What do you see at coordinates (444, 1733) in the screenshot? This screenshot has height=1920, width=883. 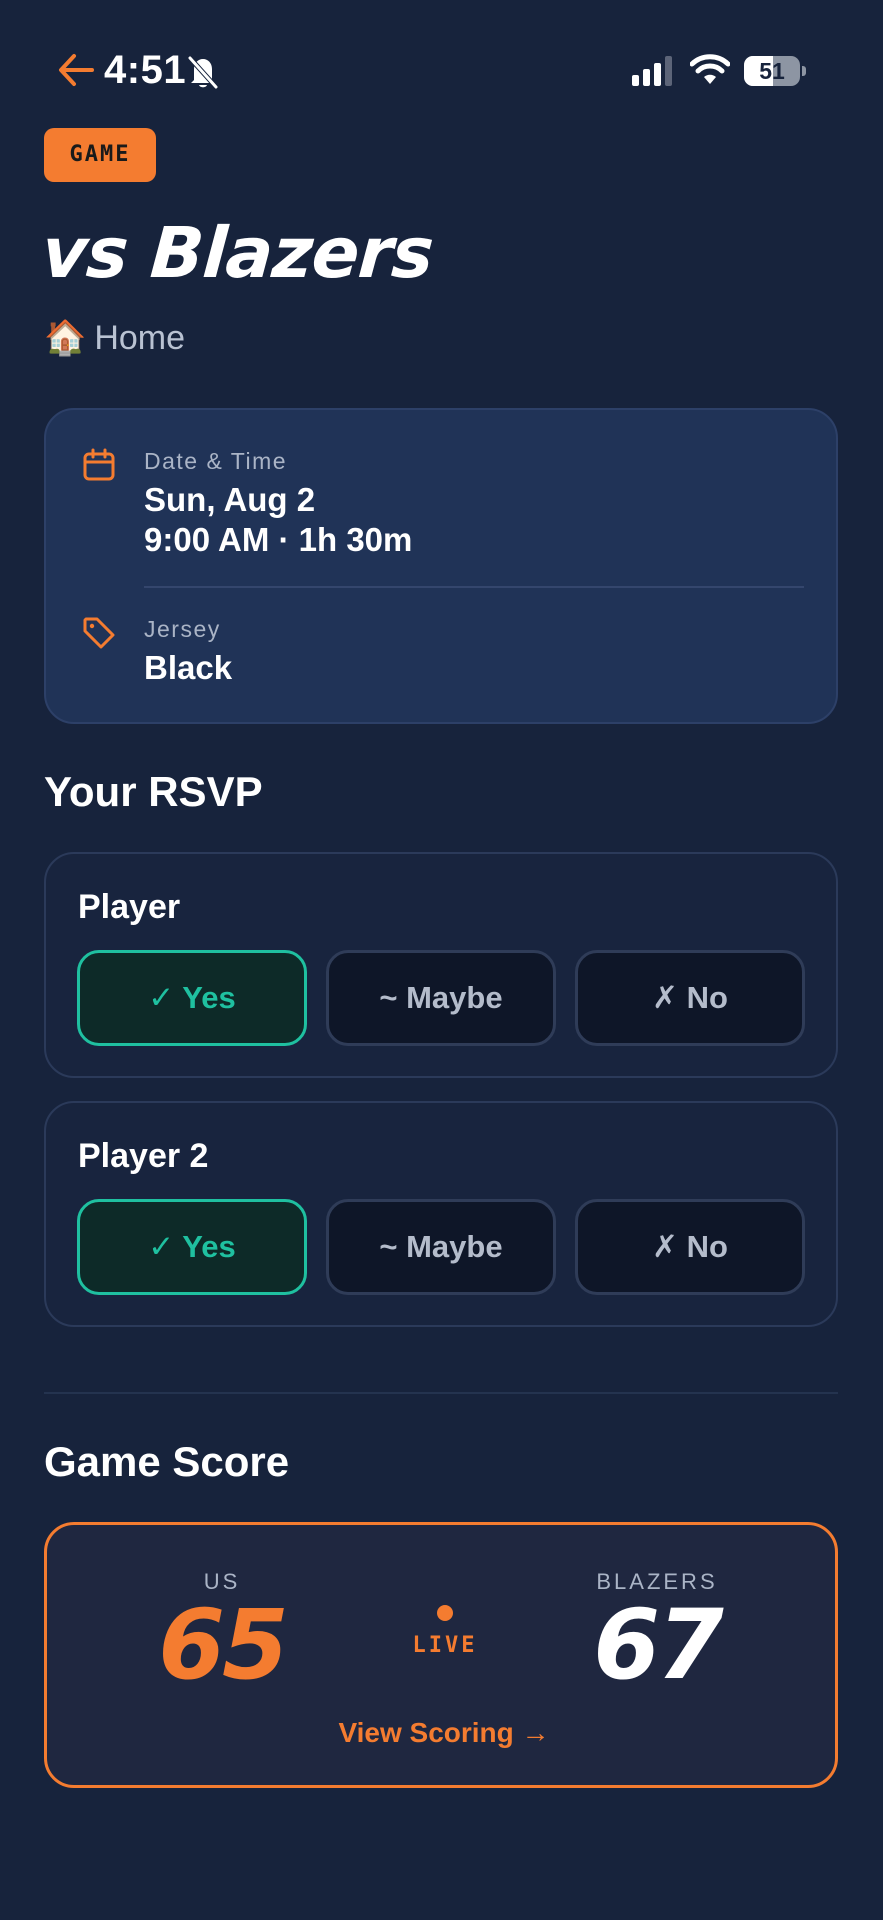 I see `view-scoring-link: View Scoring →` at bounding box center [444, 1733].